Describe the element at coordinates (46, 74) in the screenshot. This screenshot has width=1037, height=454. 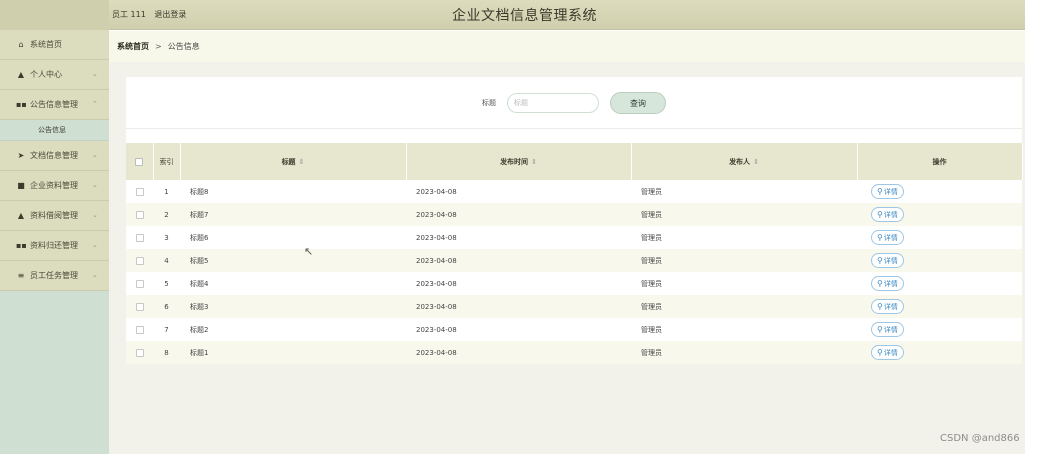
I see `sidebar-item-label: 个人中心` at that location.